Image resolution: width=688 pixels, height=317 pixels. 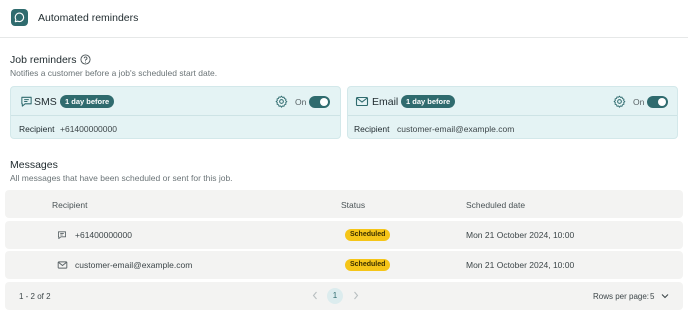 What do you see at coordinates (87, 101) in the screenshot?
I see `sms-timing-badge: 1 day before` at bounding box center [87, 101].